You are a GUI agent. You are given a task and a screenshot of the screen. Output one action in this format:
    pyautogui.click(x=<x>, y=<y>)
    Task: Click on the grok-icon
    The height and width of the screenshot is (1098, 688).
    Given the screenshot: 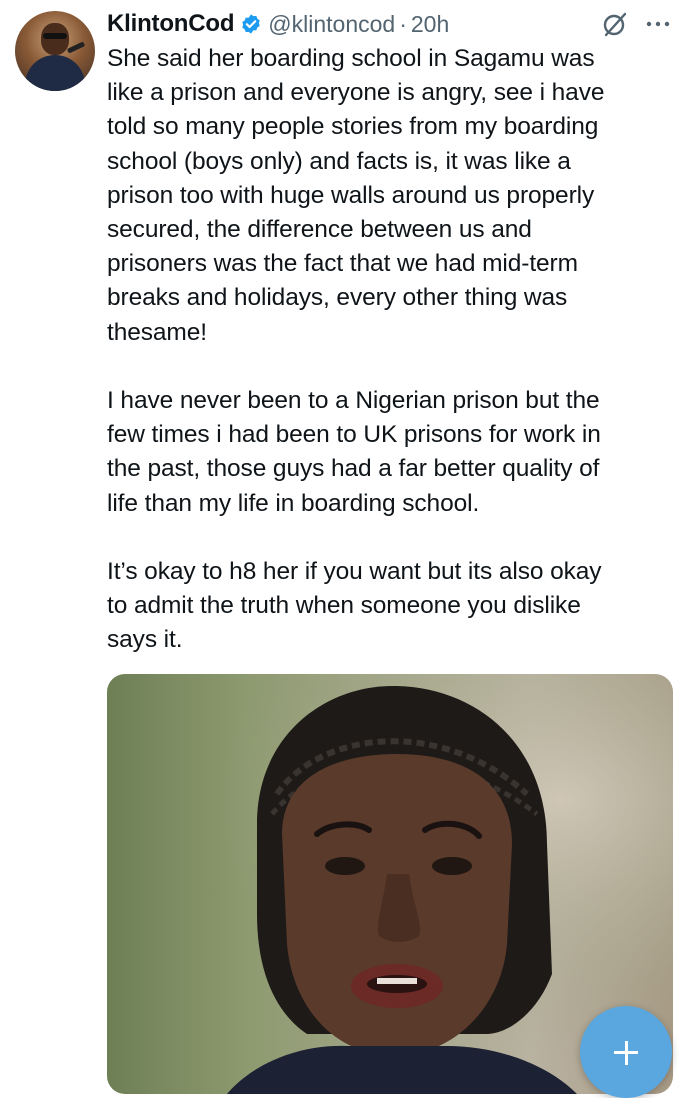 What is the action you would take?
    pyautogui.click(x=615, y=24)
    